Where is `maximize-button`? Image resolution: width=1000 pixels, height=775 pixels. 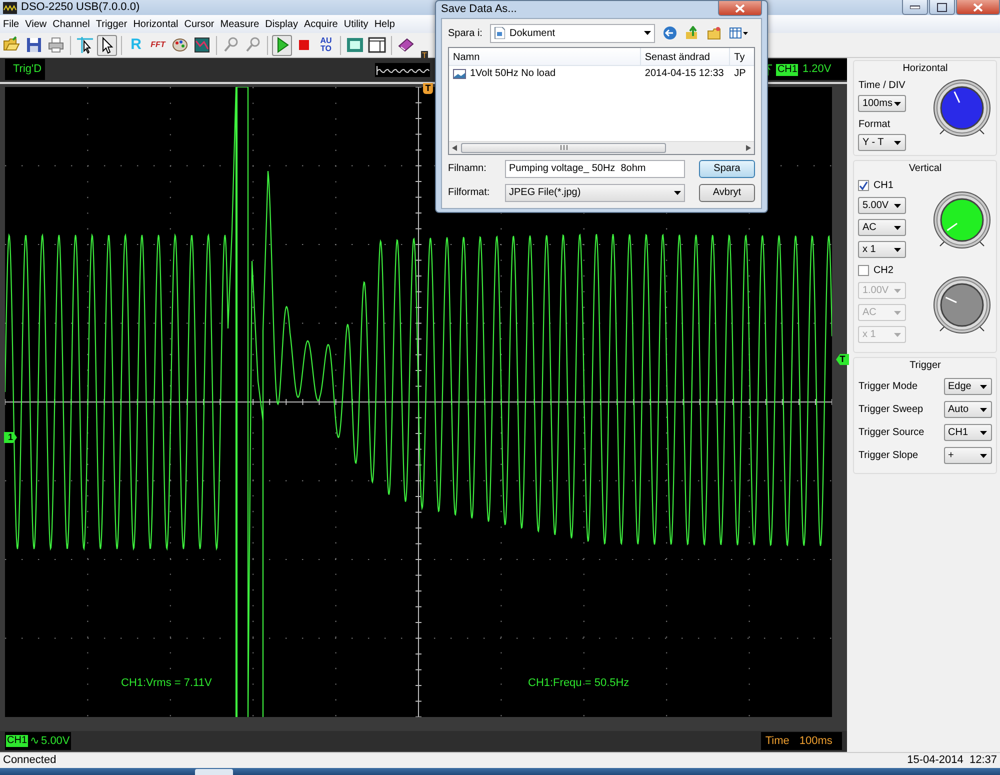
maximize-button is located at coordinates (942, 7).